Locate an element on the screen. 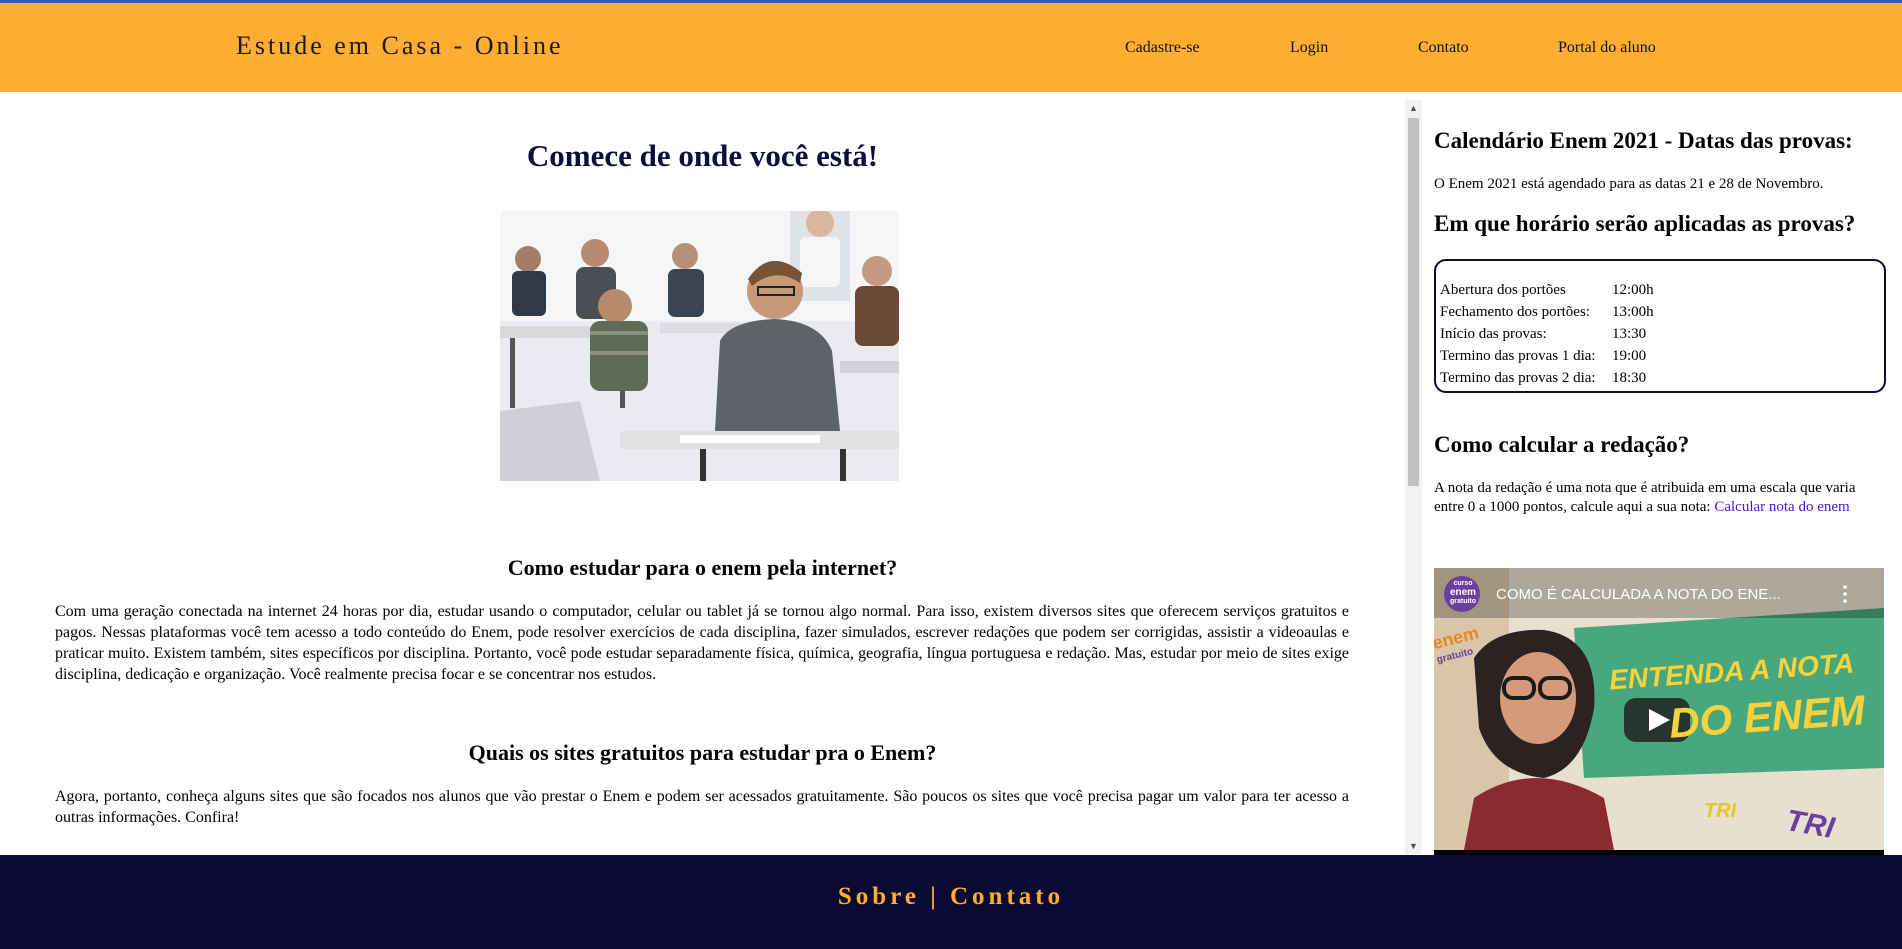  schedule-value: 13:30 is located at coordinates (1629, 334).